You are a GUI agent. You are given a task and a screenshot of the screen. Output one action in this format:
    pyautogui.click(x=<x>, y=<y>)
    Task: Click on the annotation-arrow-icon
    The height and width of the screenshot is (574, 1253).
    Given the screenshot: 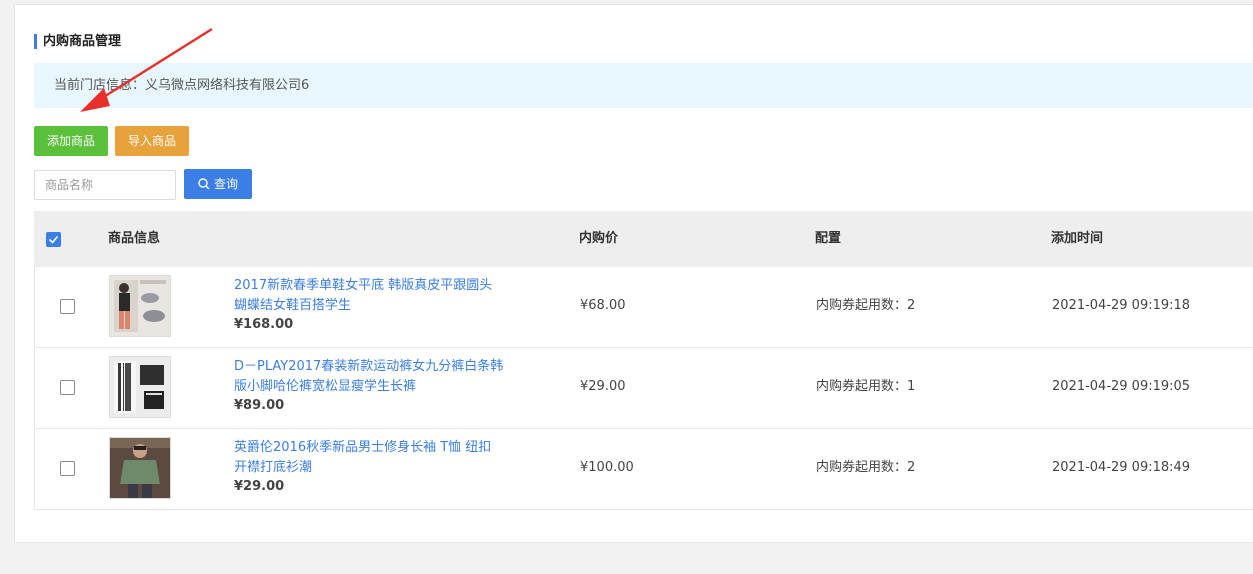 What is the action you would take?
    pyautogui.click(x=146, y=69)
    